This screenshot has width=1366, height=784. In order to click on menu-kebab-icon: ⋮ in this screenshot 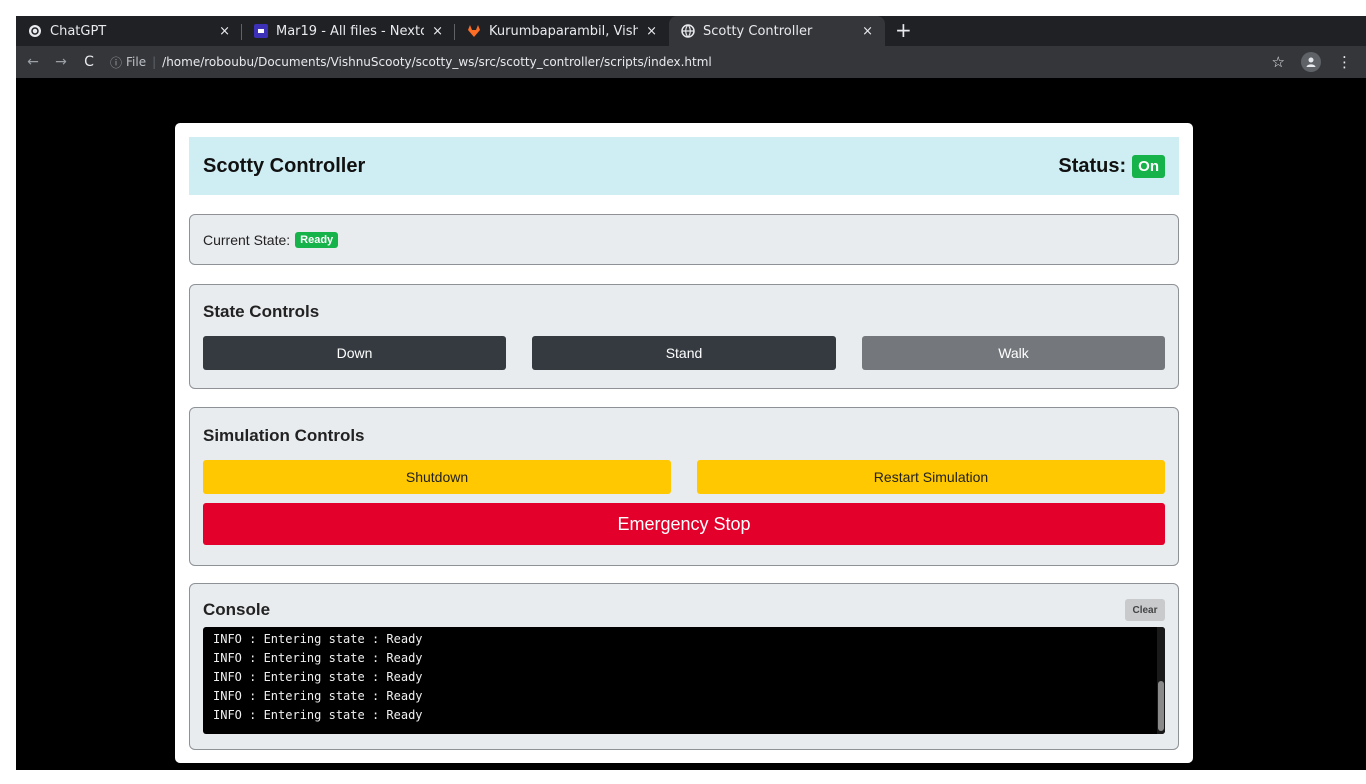, I will do `click(1344, 62)`.